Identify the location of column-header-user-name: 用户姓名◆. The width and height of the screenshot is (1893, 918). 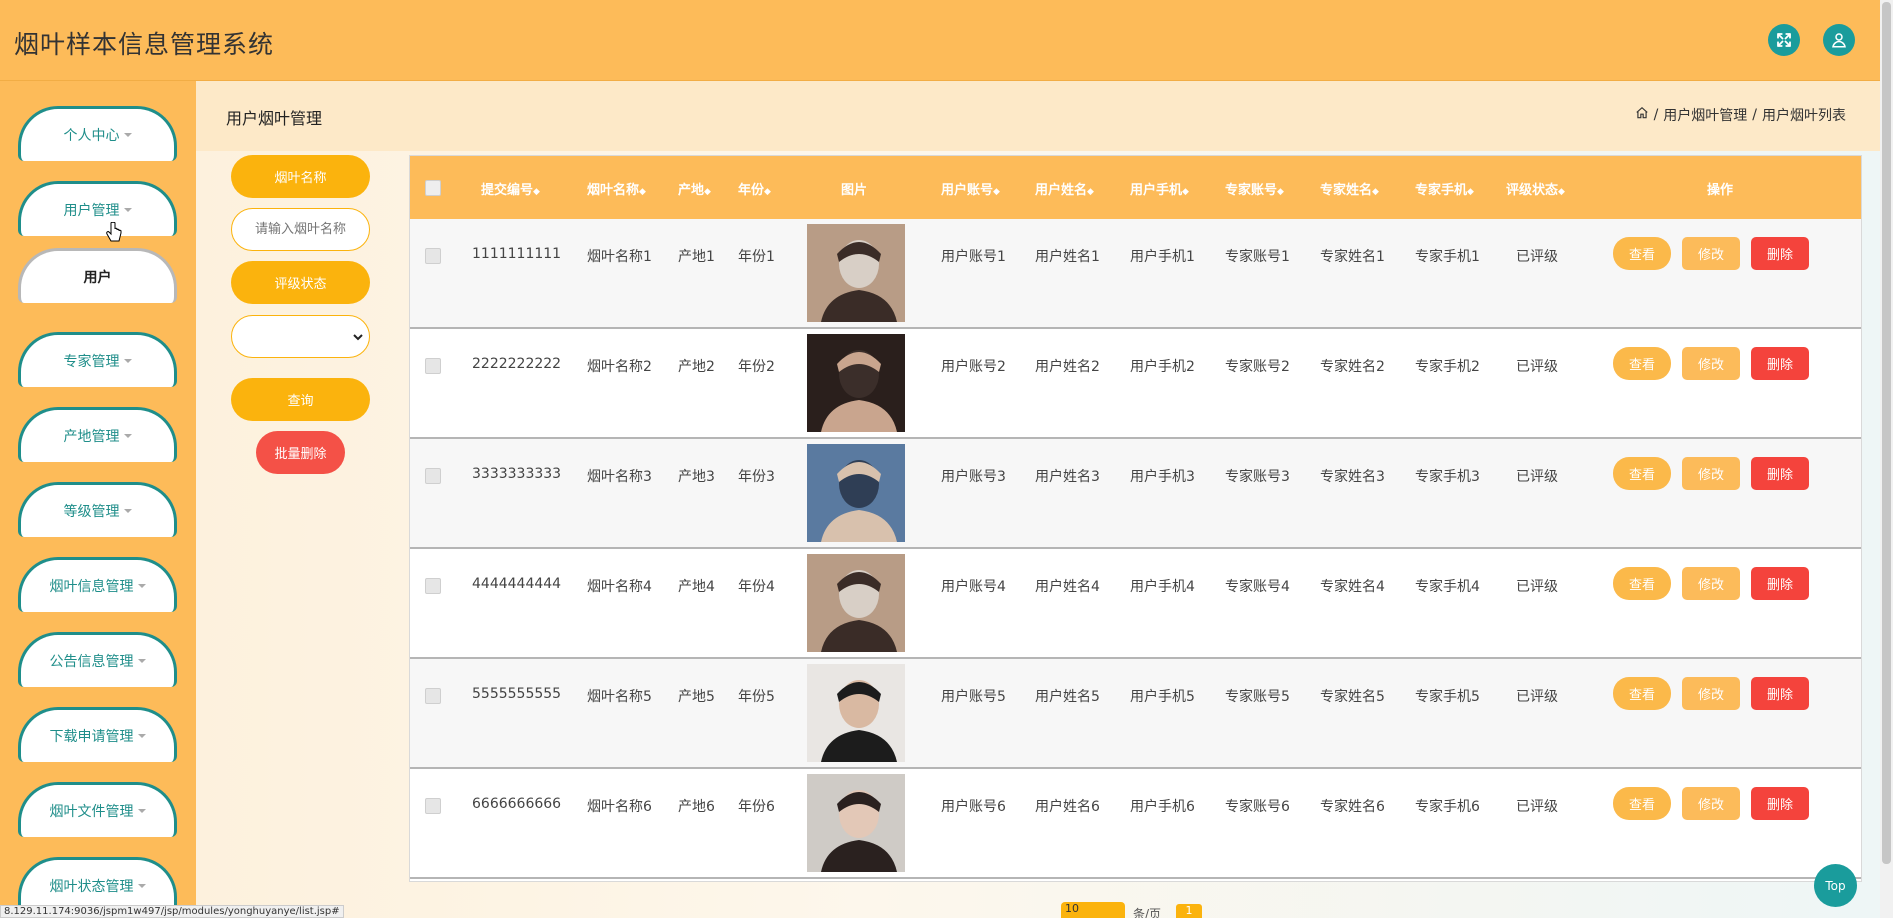
(1064, 188).